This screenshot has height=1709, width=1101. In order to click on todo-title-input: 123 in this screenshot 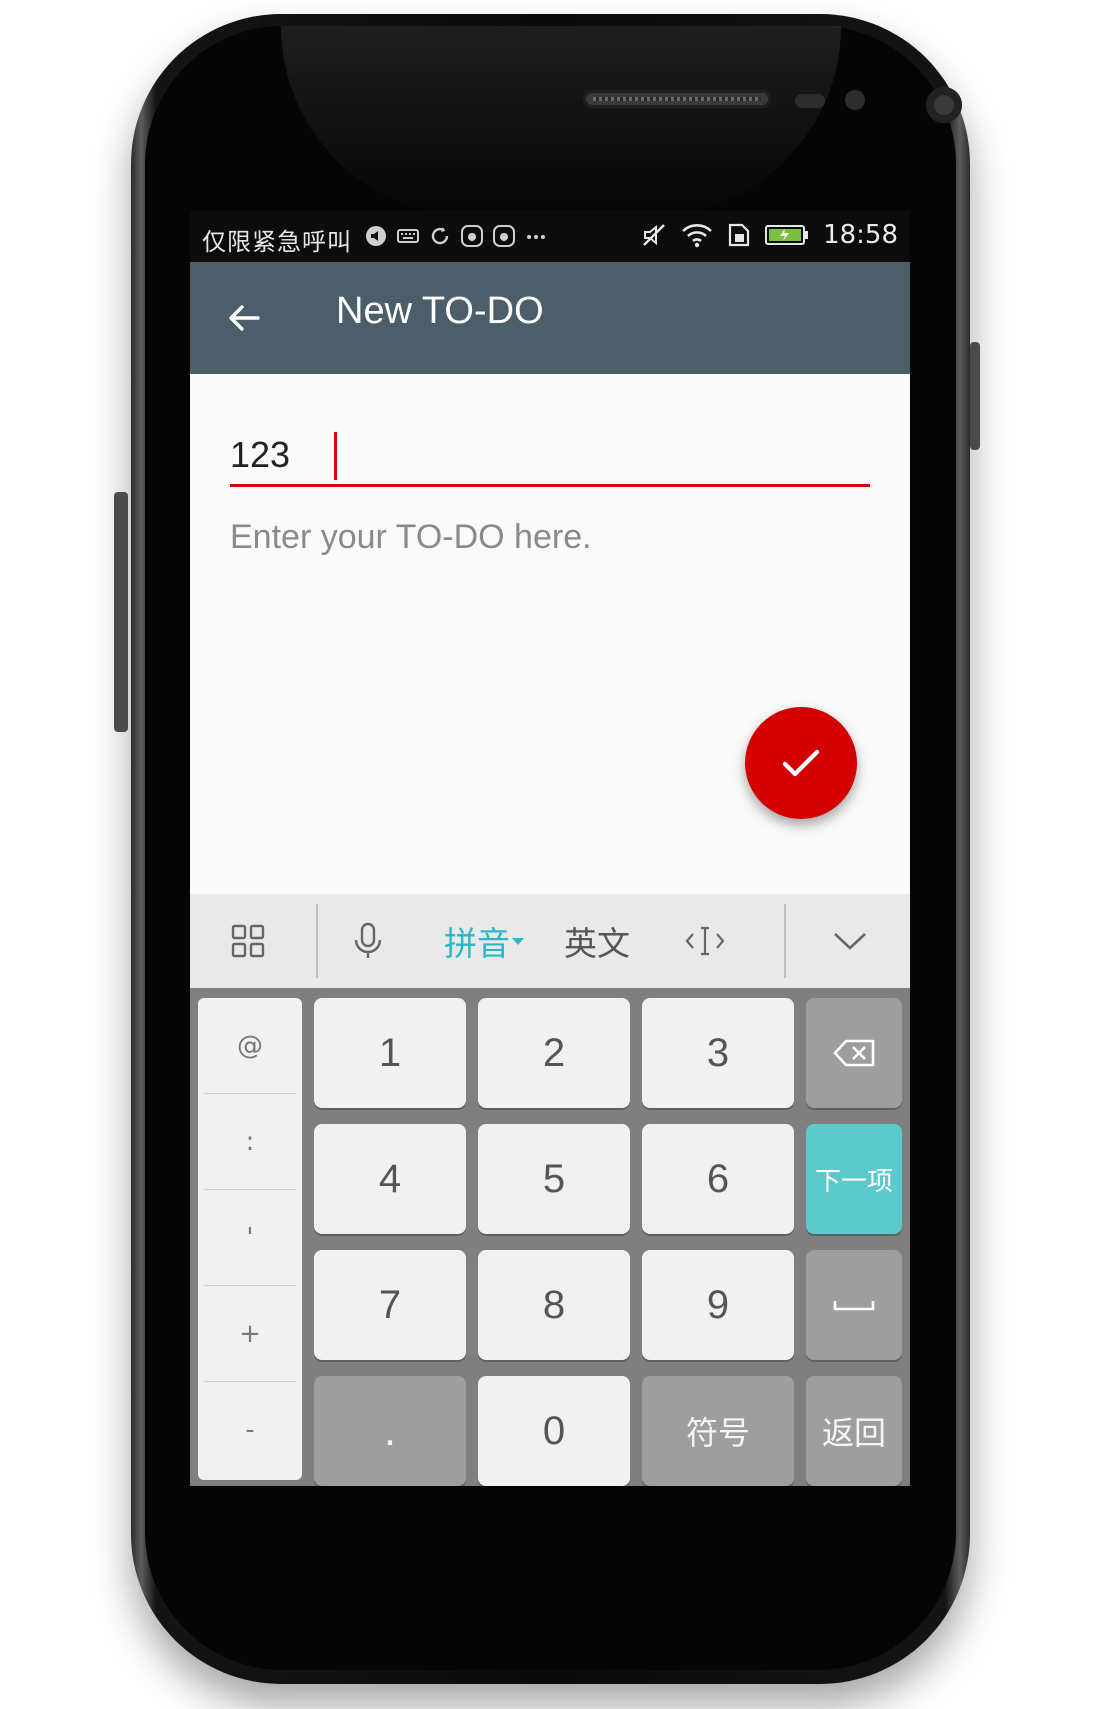, I will do `click(550, 457)`.